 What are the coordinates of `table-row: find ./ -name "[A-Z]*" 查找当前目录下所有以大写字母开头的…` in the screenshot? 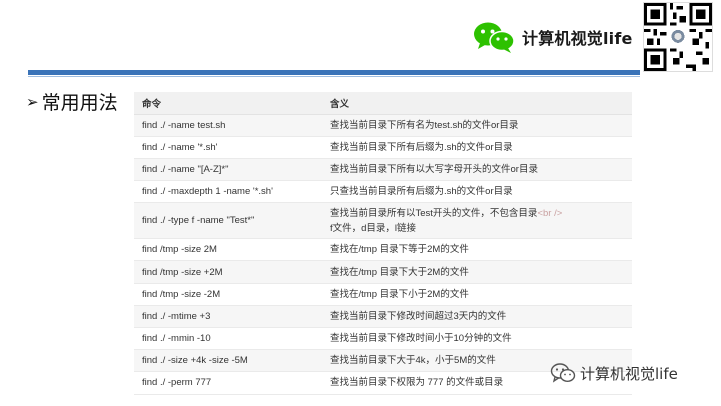 It's located at (383, 170).